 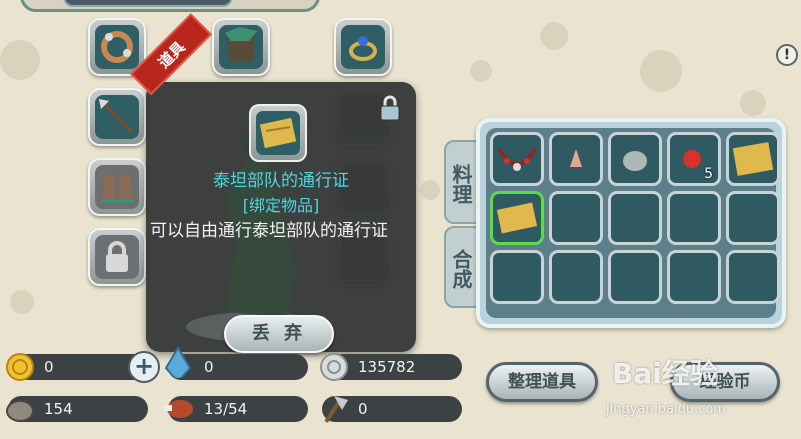 What do you see at coordinates (178, 362) in the screenshot?
I see `crystal-icon` at bounding box center [178, 362].